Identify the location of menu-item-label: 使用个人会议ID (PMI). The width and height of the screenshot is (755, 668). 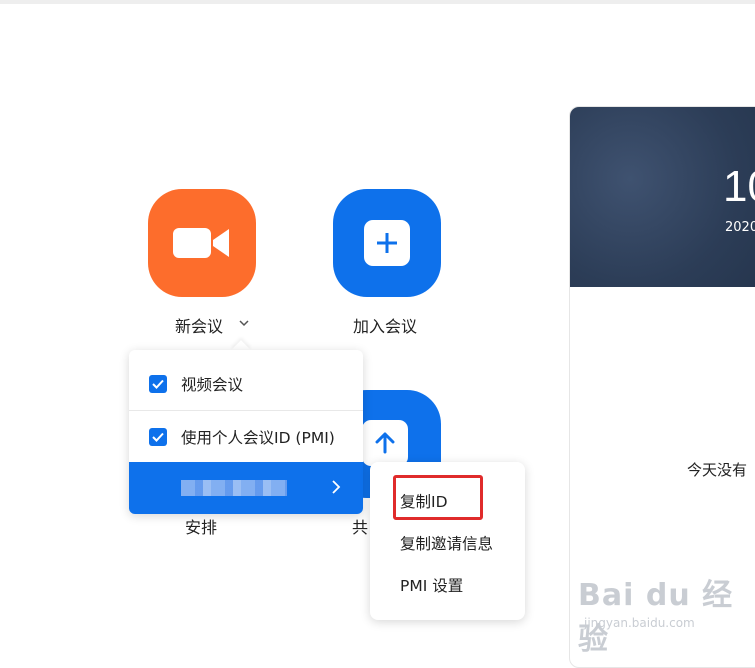
(258, 438).